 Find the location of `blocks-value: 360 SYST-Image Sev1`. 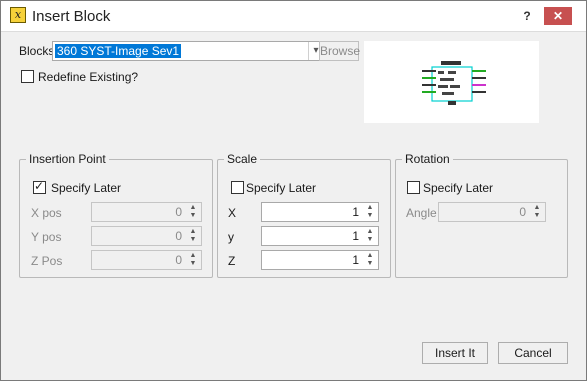

blocks-value: 360 SYST-Image Sev1 is located at coordinates (118, 51).